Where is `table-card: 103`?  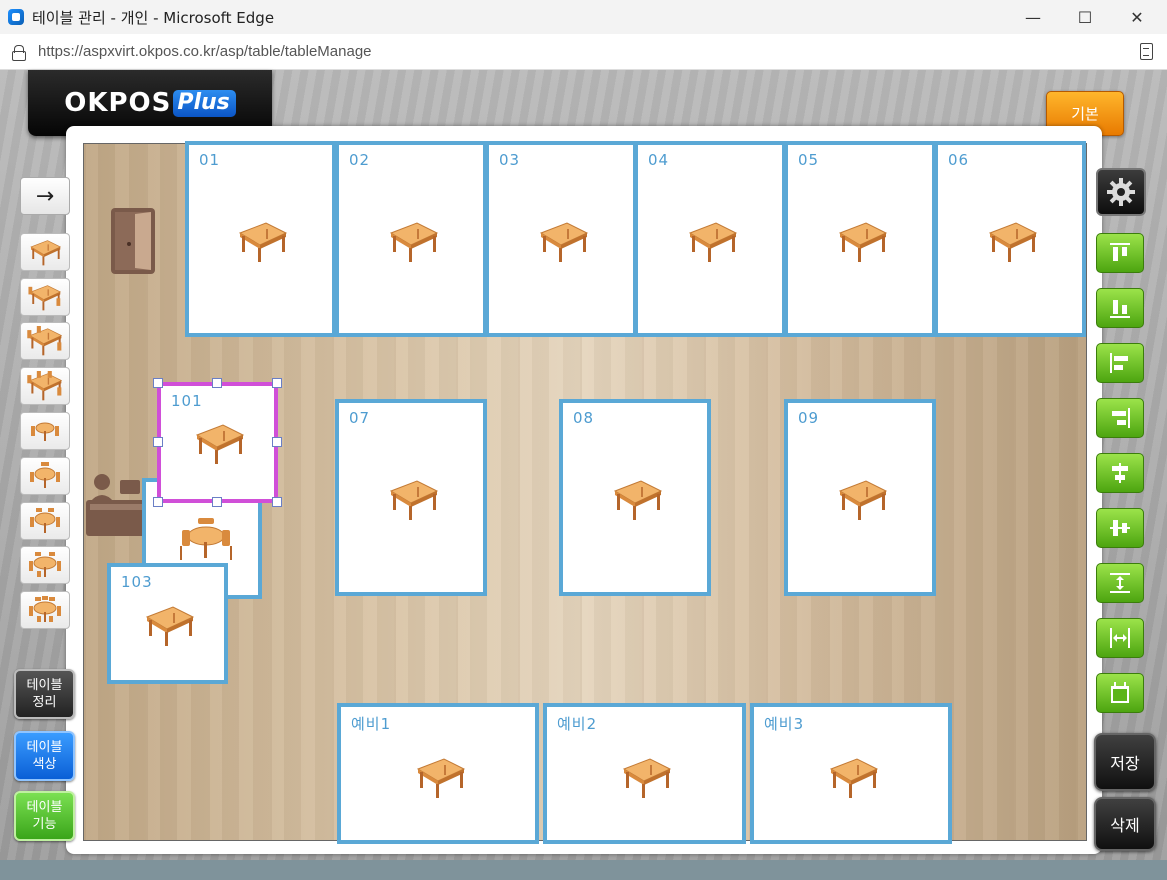 table-card: 103 is located at coordinates (167, 623).